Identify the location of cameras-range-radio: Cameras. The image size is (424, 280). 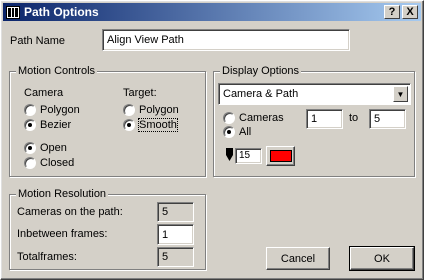
(253, 118).